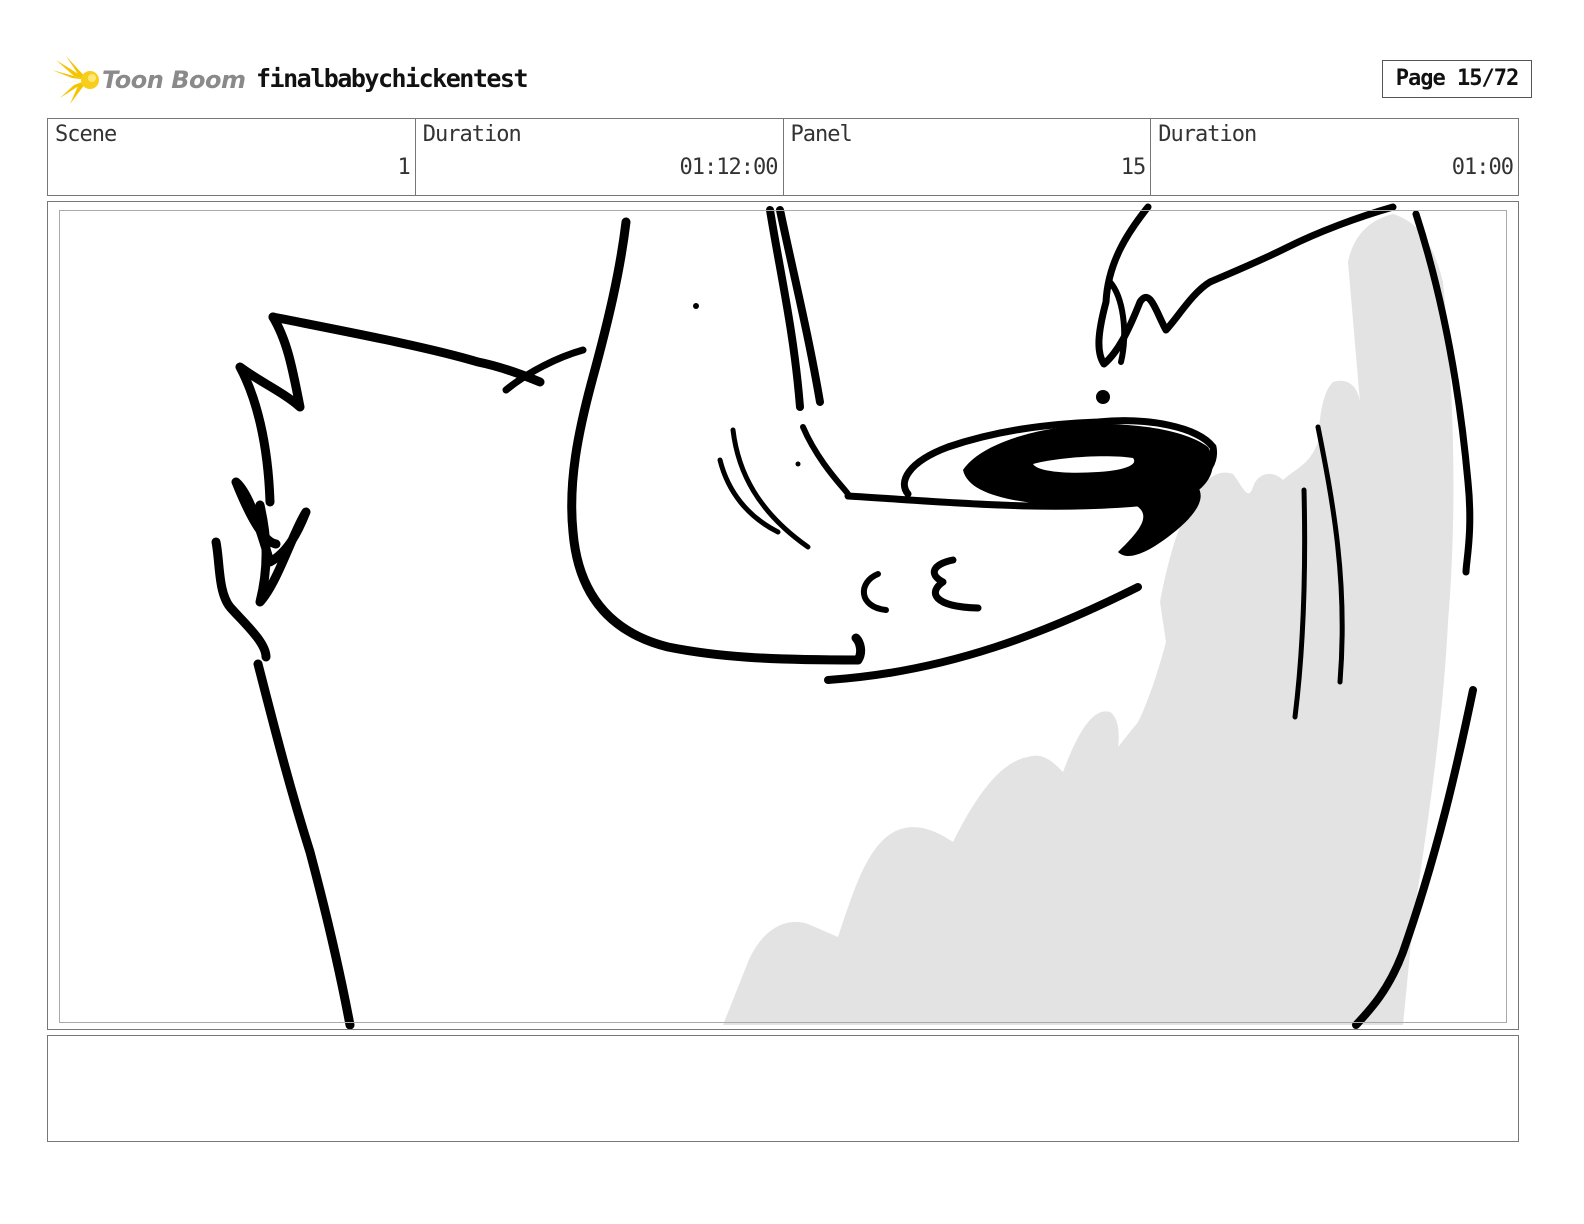  What do you see at coordinates (1133, 167) in the screenshot?
I see `panel-value: 15` at bounding box center [1133, 167].